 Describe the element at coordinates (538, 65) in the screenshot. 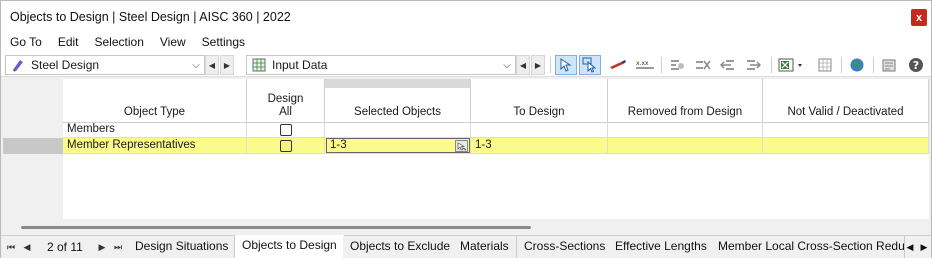

I see `next-table-button: ▶` at that location.